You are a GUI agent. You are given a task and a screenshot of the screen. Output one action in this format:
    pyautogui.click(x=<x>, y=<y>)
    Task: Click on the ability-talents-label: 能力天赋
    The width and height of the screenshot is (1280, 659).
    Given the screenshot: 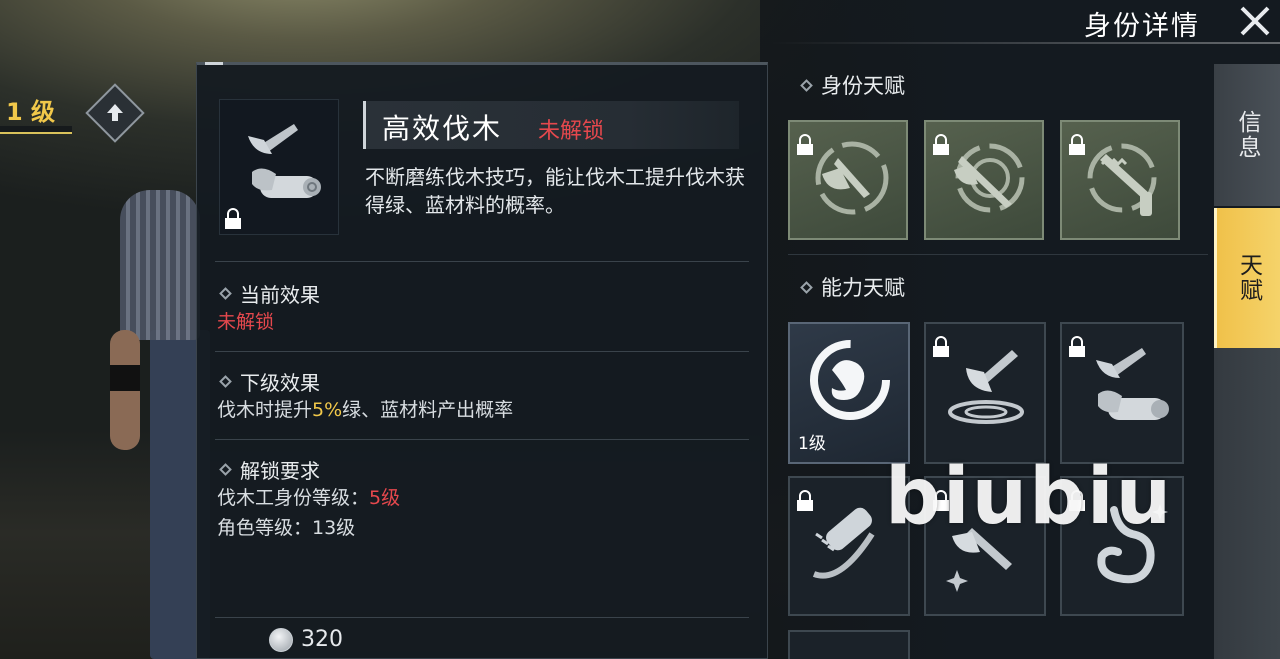 What is the action you would take?
    pyautogui.click(x=863, y=288)
    